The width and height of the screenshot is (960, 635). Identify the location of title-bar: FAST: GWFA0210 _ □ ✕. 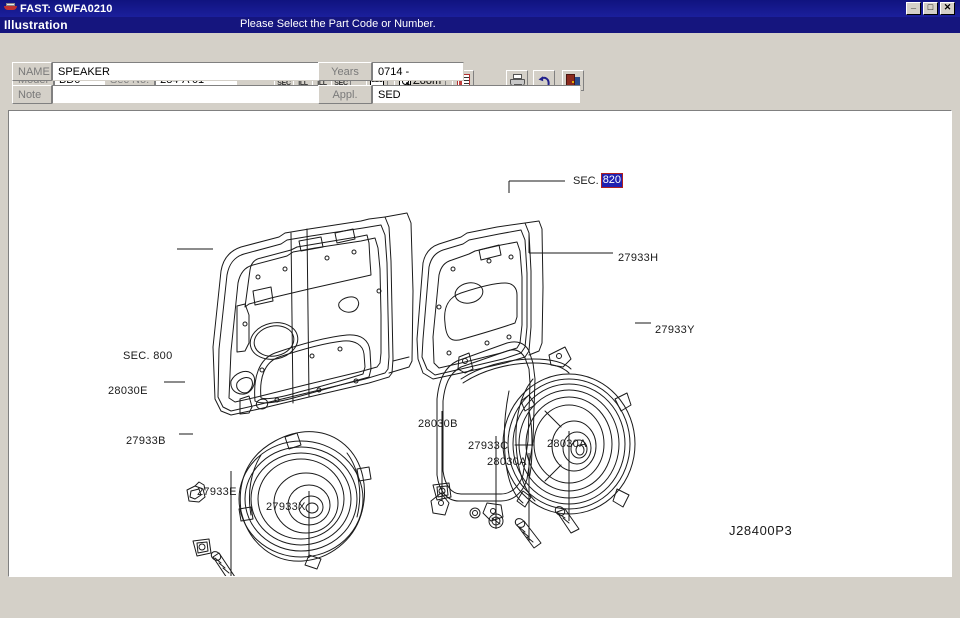
(480, 8).